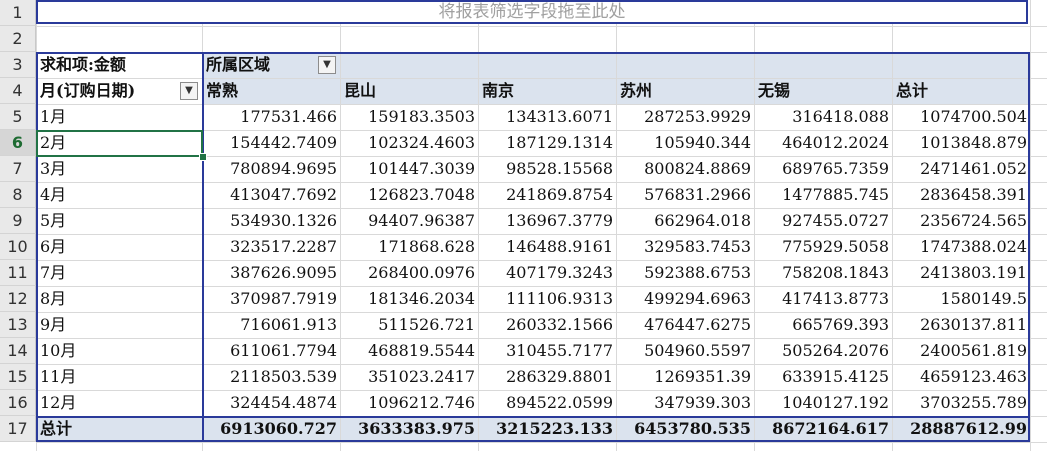 This screenshot has width=1047, height=451. Describe the element at coordinates (409, 169) in the screenshot. I see `pivot-value-cell: 101447.3039` at that location.